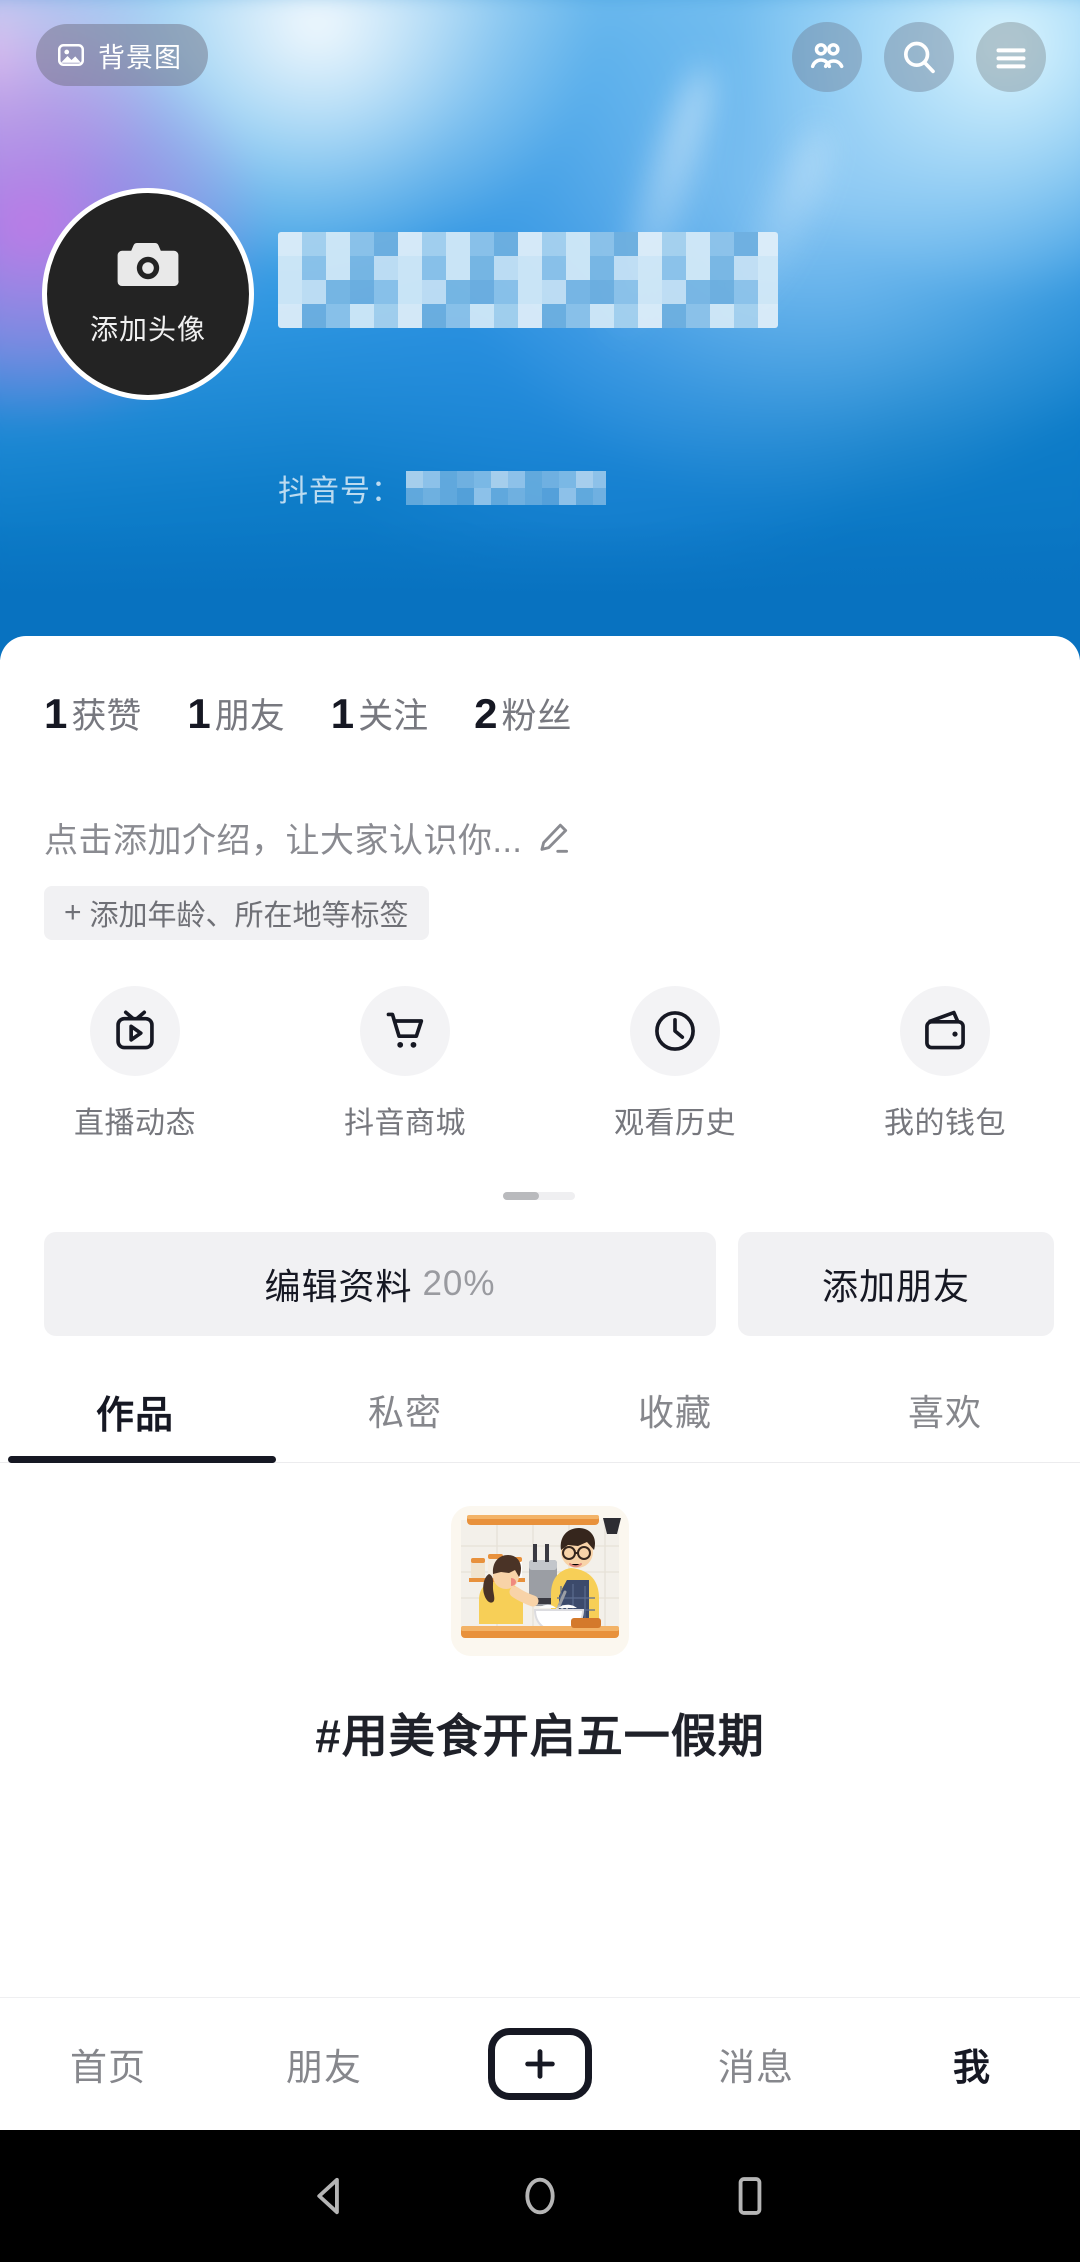 The width and height of the screenshot is (1080, 2262). I want to click on cover-badge-label: 背景图, so click(140, 57).